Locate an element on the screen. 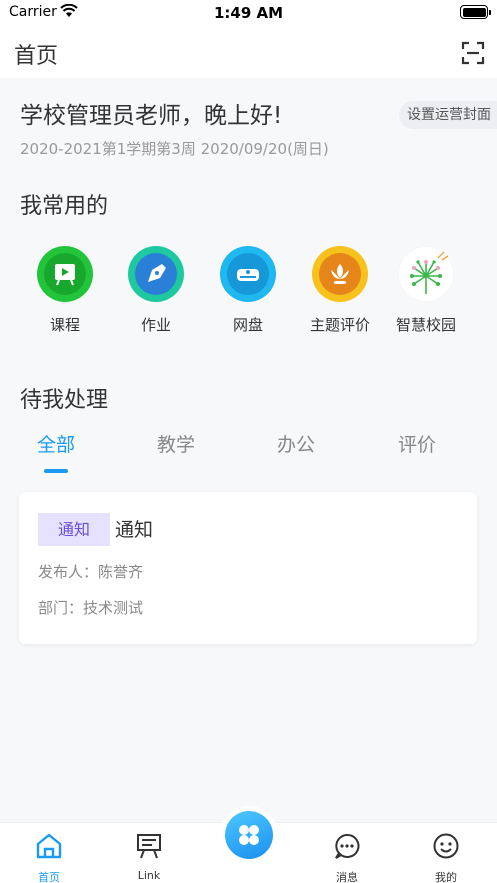  frequent-apps: 课程 作业 网盘 主题评价 智慧校园 is located at coordinates (248, 291).